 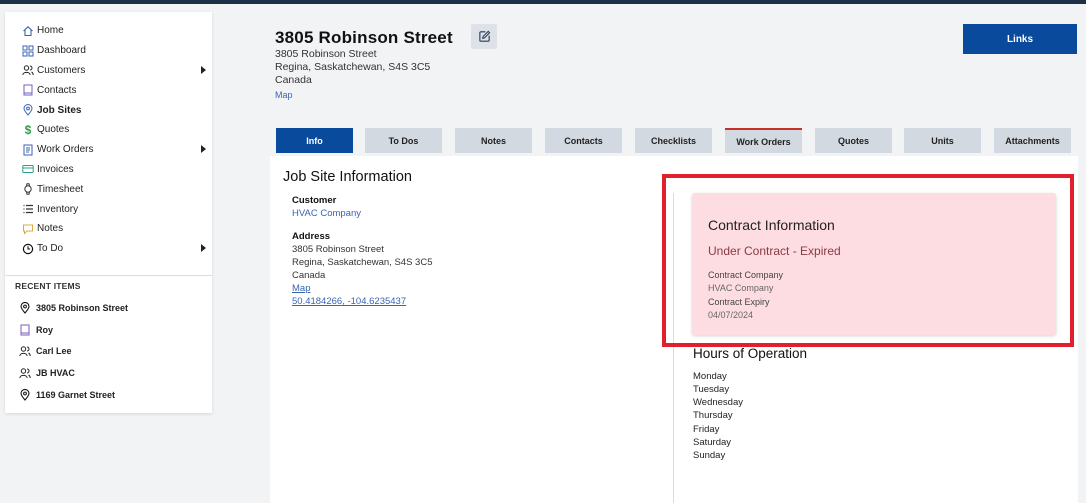 What do you see at coordinates (28, 229) in the screenshot?
I see `notes-icon` at bounding box center [28, 229].